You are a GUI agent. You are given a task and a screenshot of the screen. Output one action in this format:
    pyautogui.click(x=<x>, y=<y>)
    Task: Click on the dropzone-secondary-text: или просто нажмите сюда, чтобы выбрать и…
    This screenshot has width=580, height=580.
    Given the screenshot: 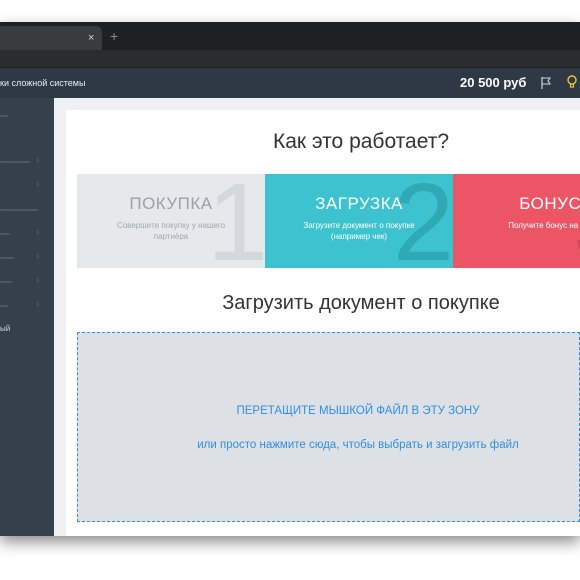 What is the action you would take?
    pyautogui.click(x=329, y=445)
    